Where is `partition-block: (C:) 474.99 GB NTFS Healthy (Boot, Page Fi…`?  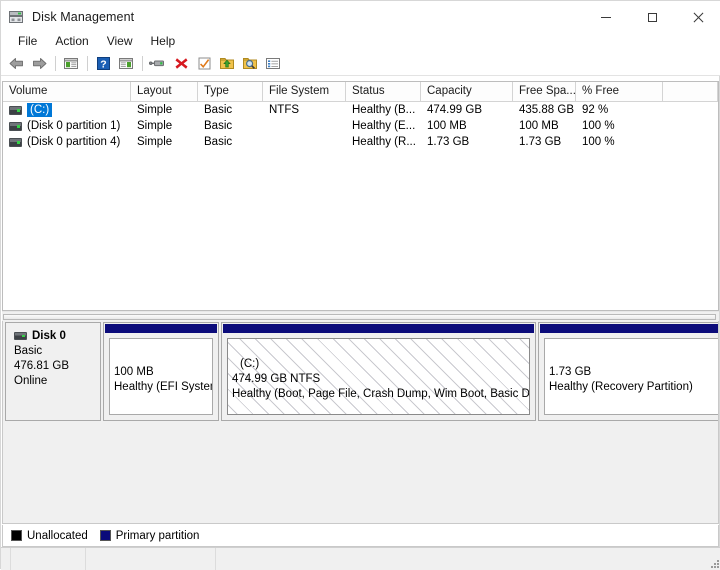 partition-block: (C:) 474.99 GB NTFS Healthy (Boot, Page Fi… is located at coordinates (378, 371).